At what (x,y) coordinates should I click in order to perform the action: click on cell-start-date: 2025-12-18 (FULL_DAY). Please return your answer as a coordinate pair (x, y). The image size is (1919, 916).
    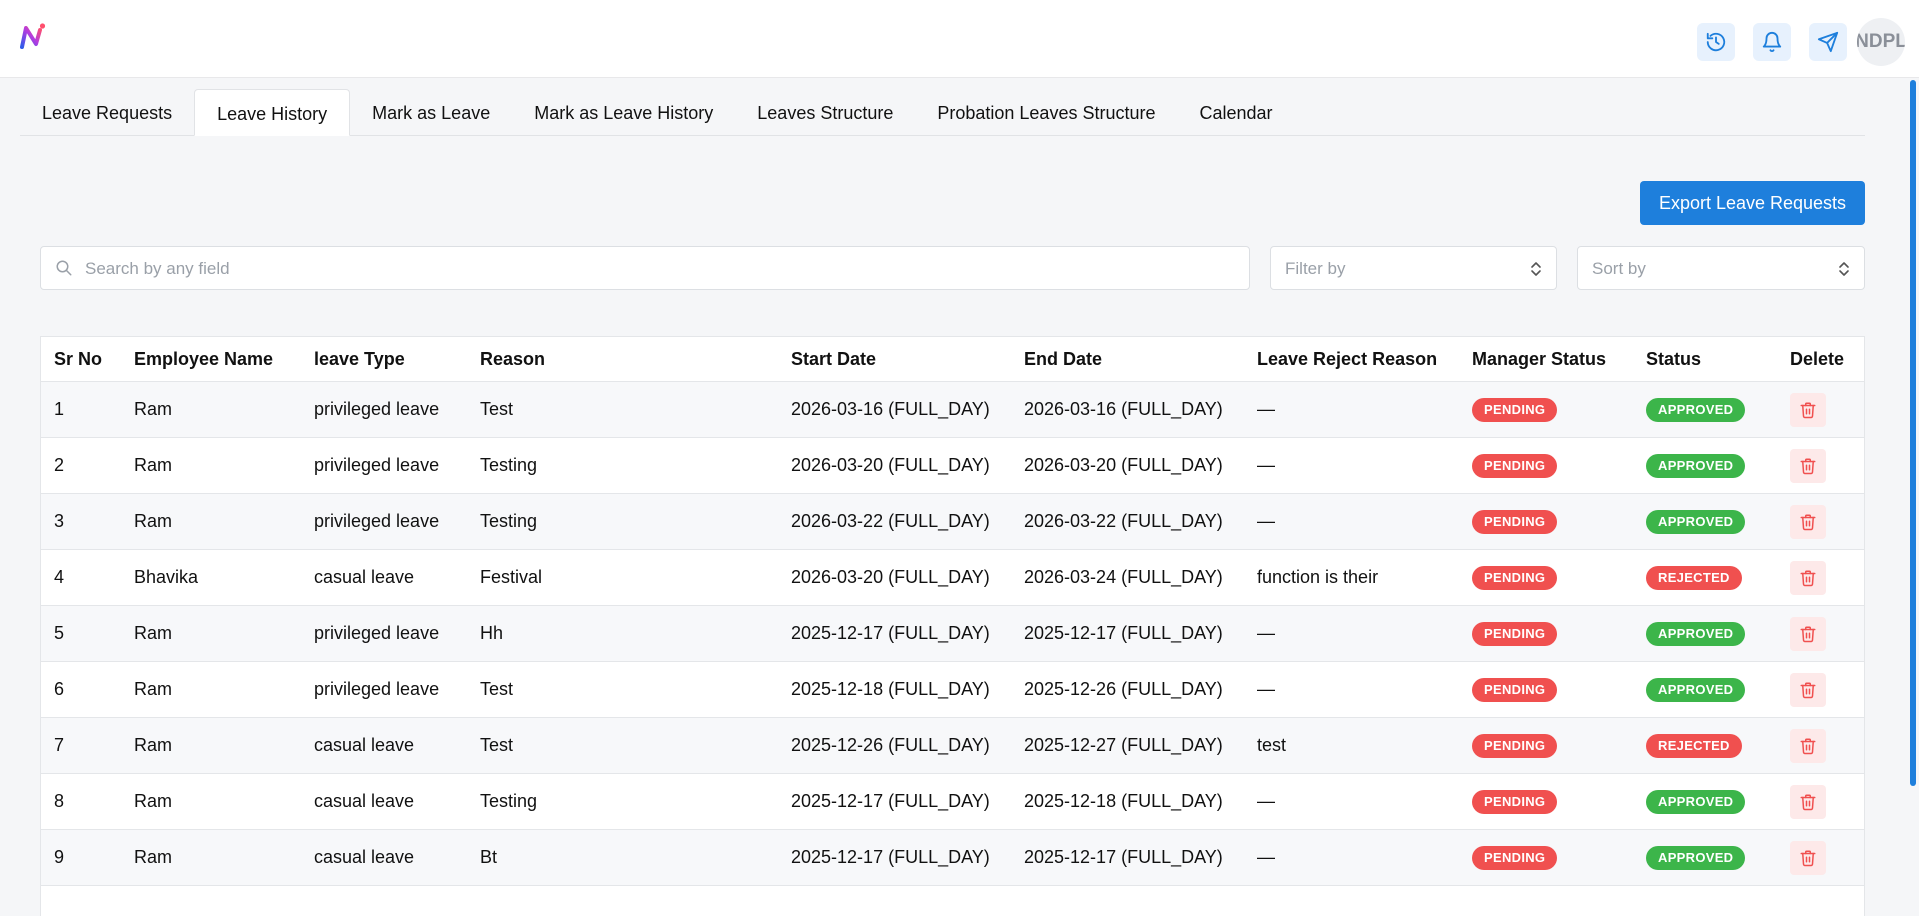
    Looking at the image, I should click on (894, 689).